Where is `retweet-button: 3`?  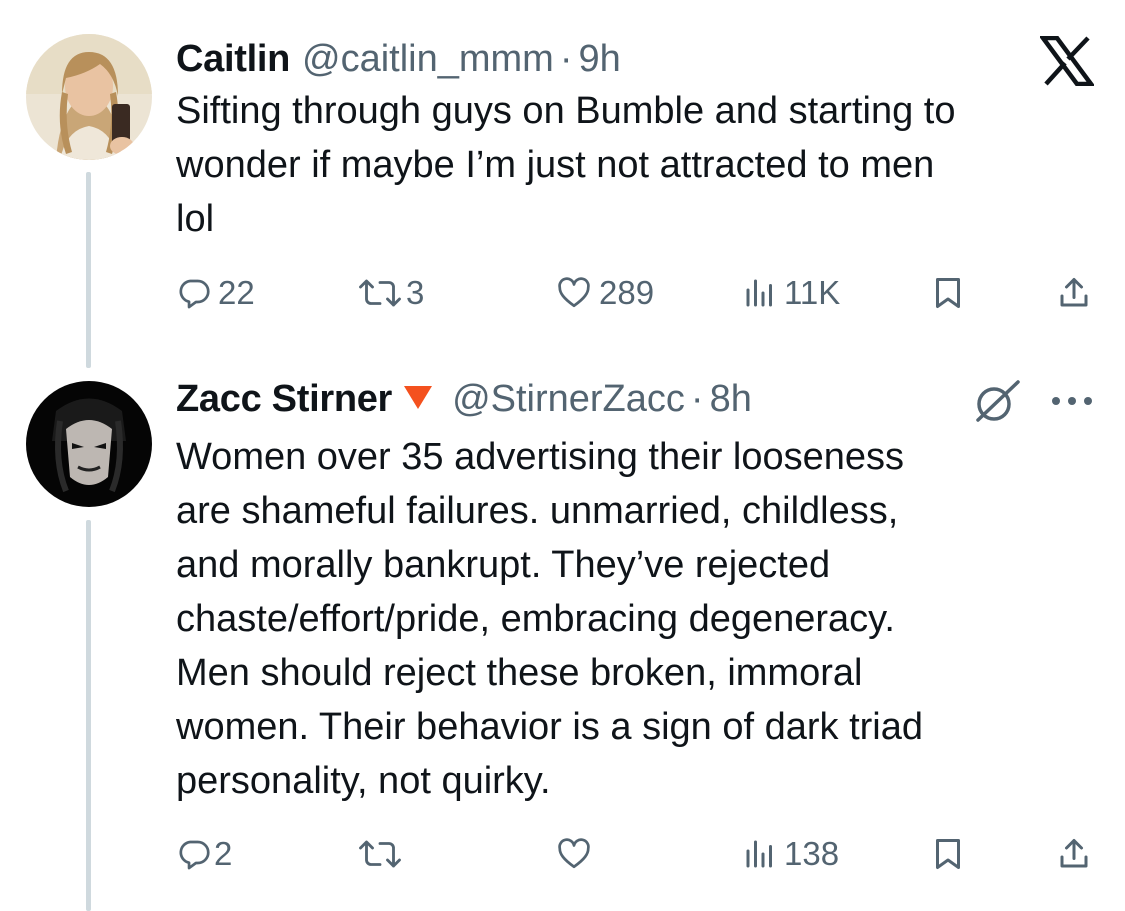
retweet-button: 3 is located at coordinates (390, 293).